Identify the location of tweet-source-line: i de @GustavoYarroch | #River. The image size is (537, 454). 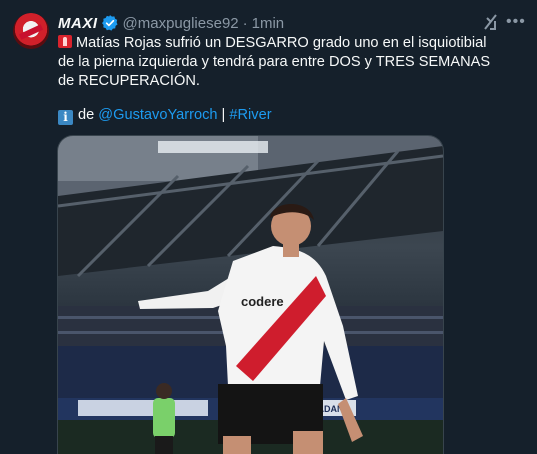
(165, 115).